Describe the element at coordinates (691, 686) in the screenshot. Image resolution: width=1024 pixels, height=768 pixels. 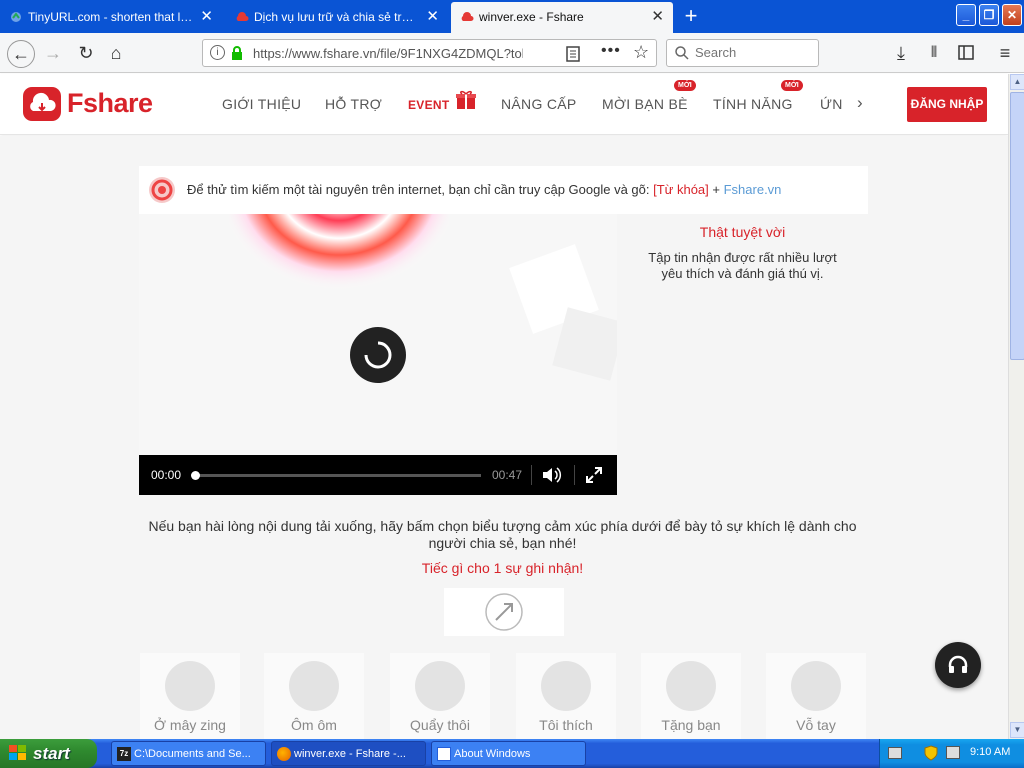
I see `reaction-wink-face-icon` at that location.